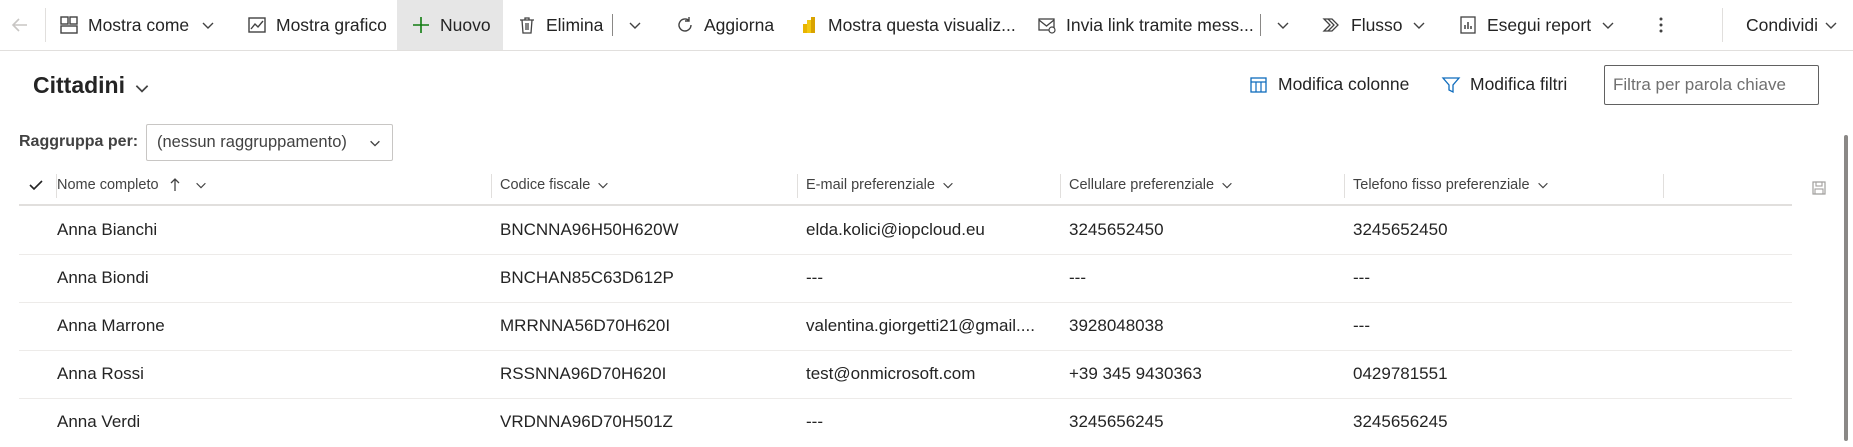  I want to click on edit-filters-button: Modifica filtri, so click(1504, 84).